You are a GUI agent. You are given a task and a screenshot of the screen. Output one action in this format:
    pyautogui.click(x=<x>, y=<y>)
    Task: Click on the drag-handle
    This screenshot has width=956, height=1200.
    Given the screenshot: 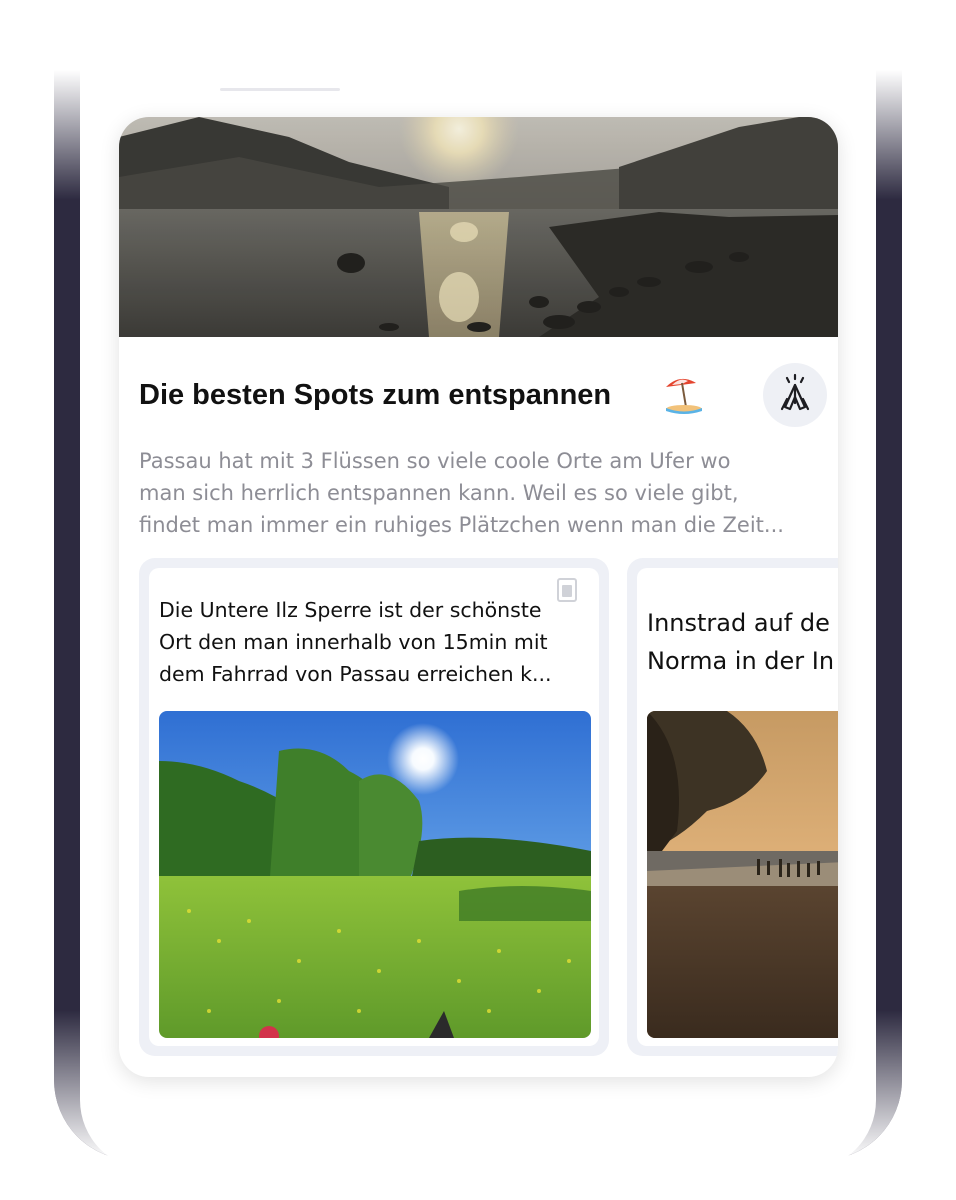 What is the action you would take?
    pyautogui.click(x=280, y=89)
    